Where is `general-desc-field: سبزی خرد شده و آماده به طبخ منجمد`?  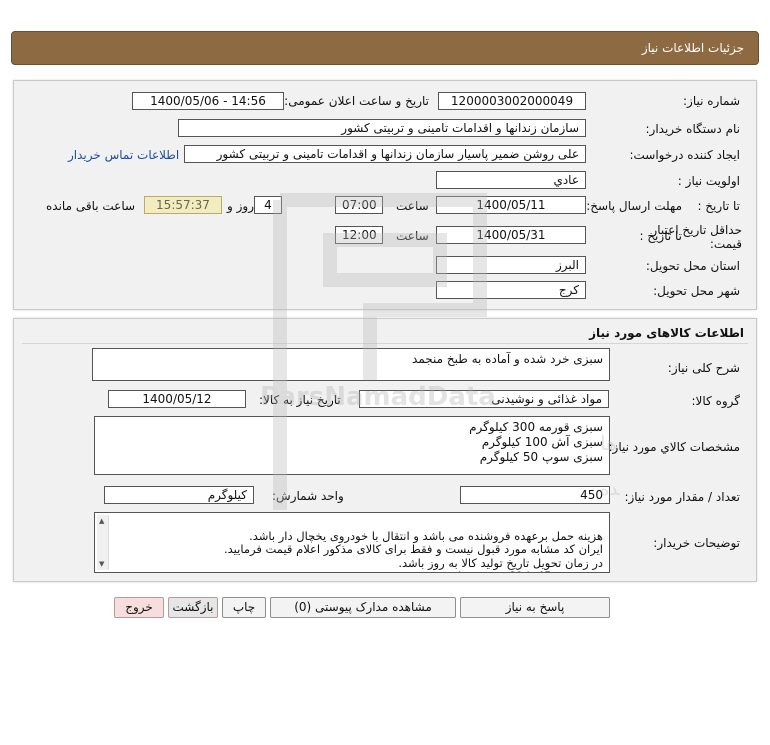
general-desc-field: سبزی خرد شده و آماده به طبخ منجمد is located at coordinates (351, 364).